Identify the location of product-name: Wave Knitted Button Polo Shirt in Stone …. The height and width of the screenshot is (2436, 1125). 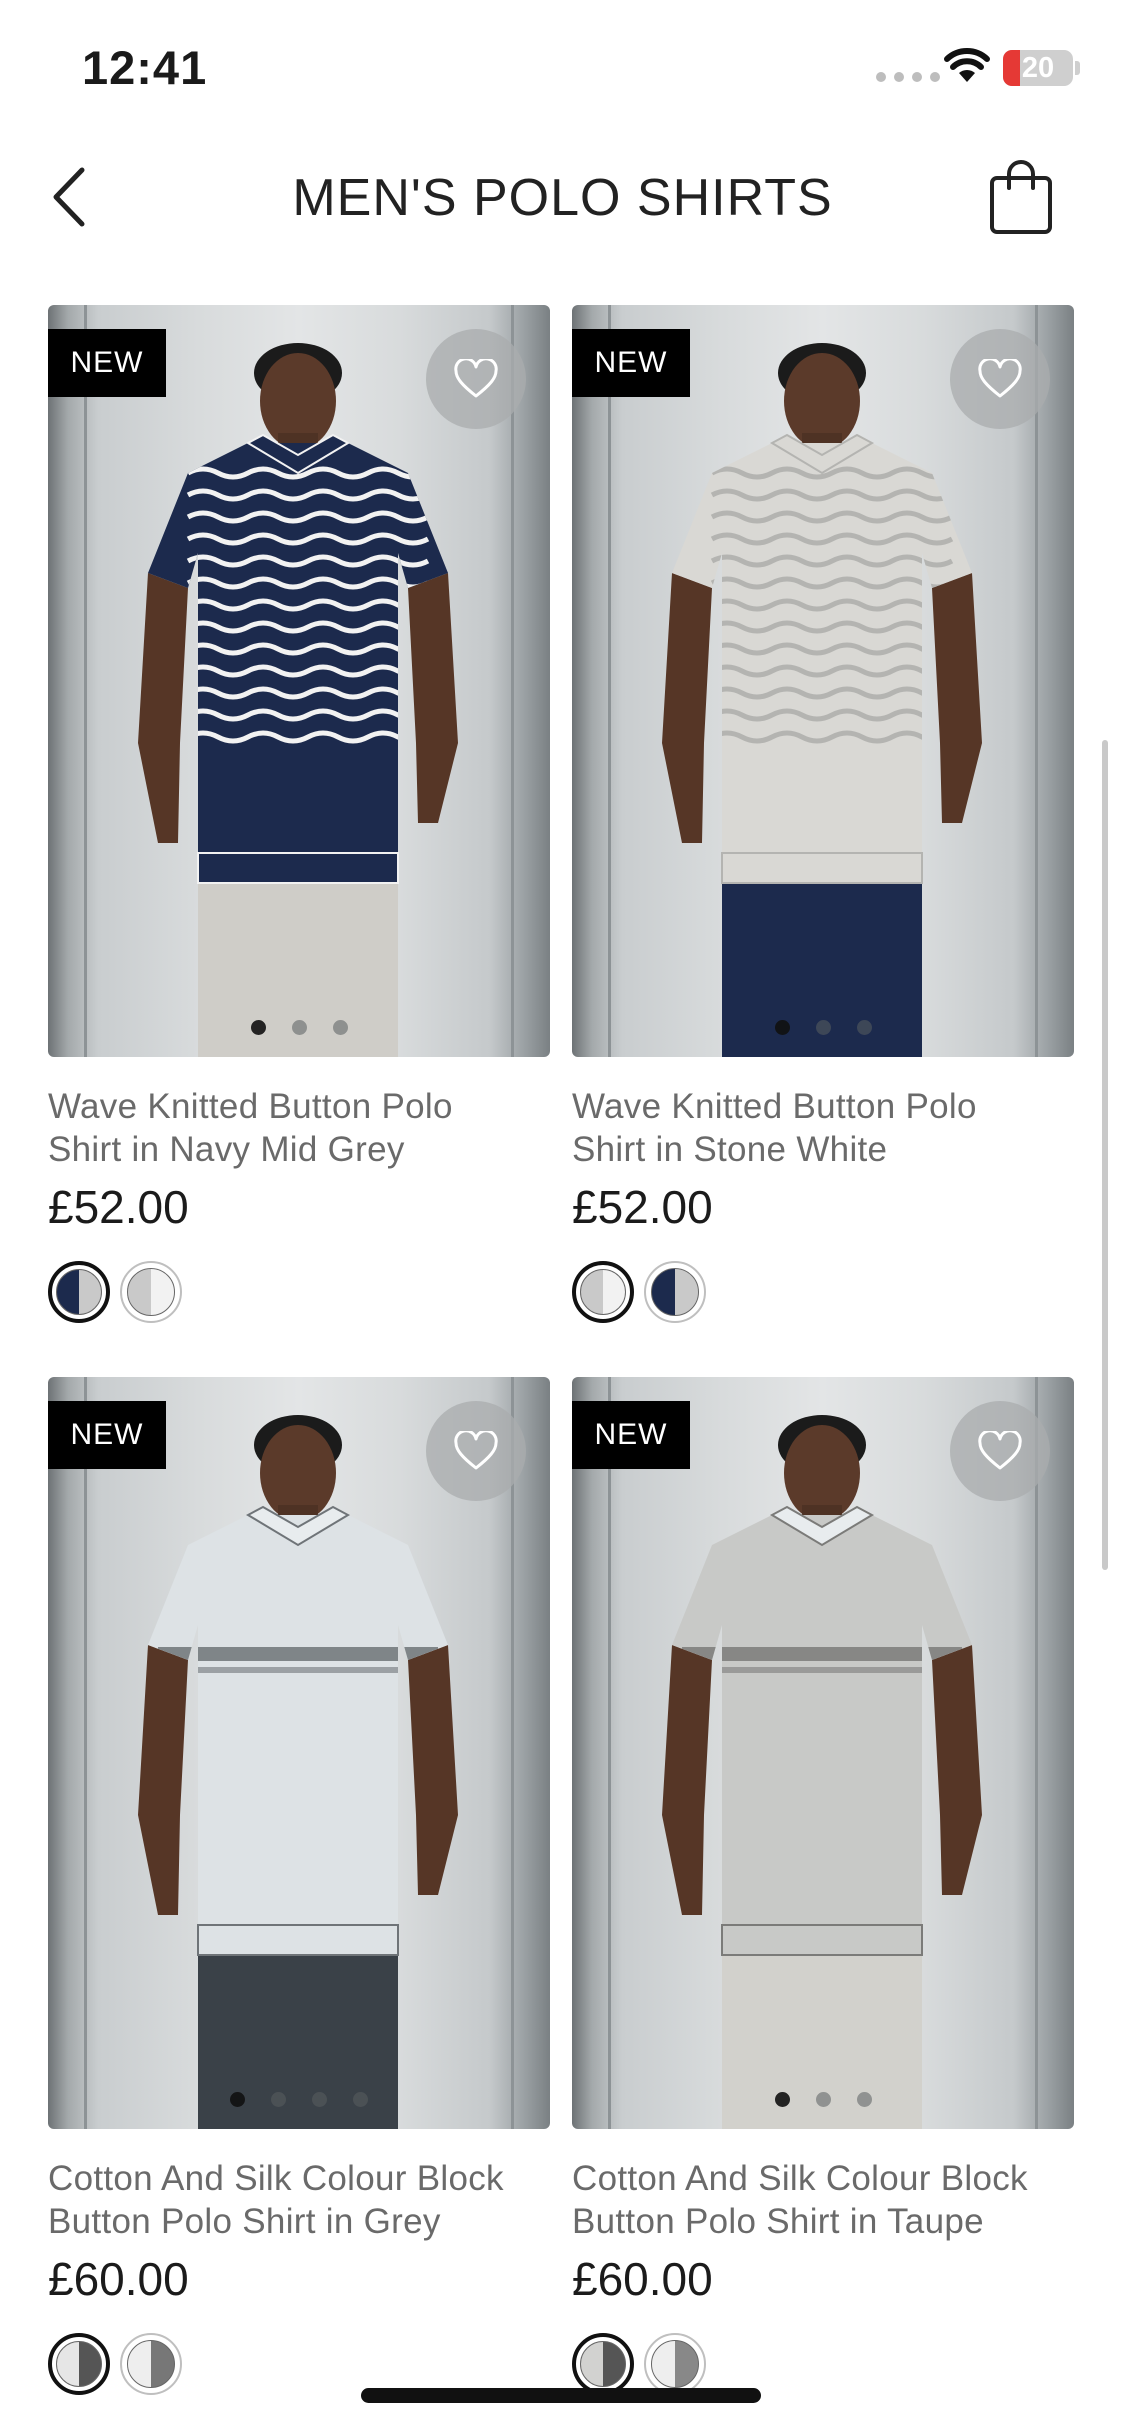
(832, 1128).